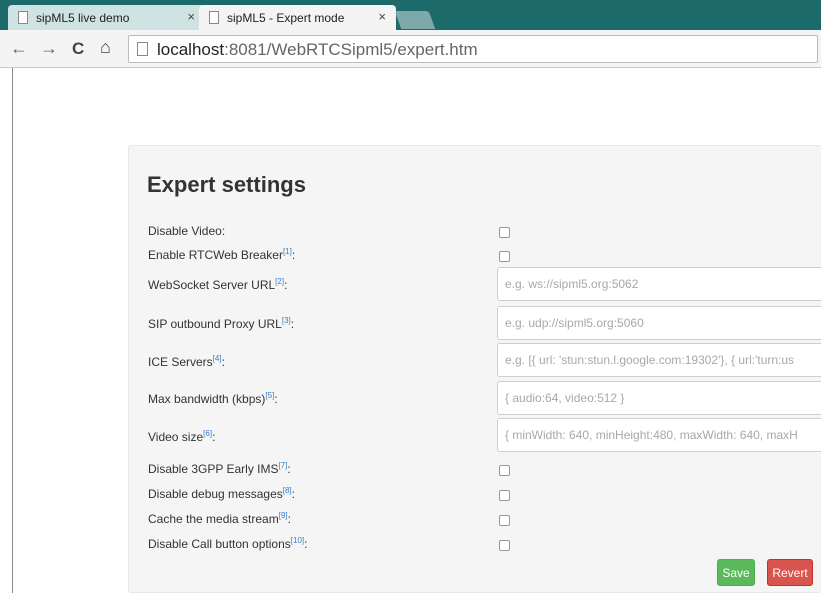  Describe the element at coordinates (504, 520) in the screenshot. I see `cache-media-stream-checkbox` at that location.